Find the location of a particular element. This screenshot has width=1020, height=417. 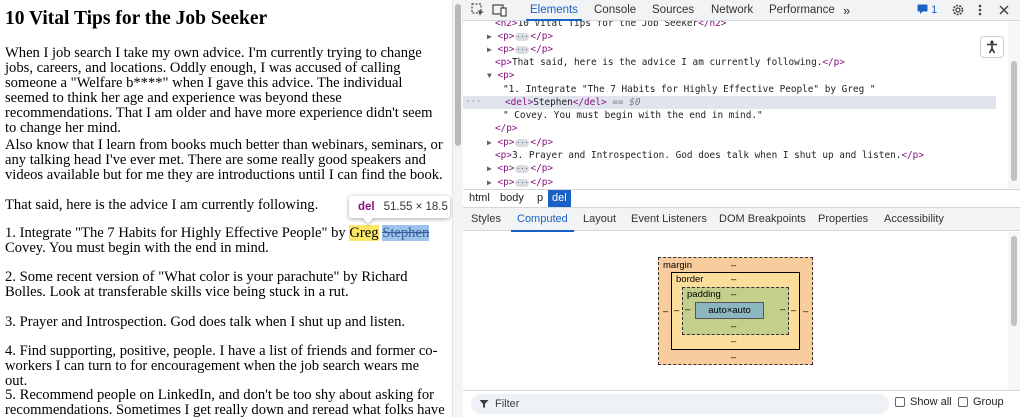

margin-top-value: – is located at coordinates (734, 265).